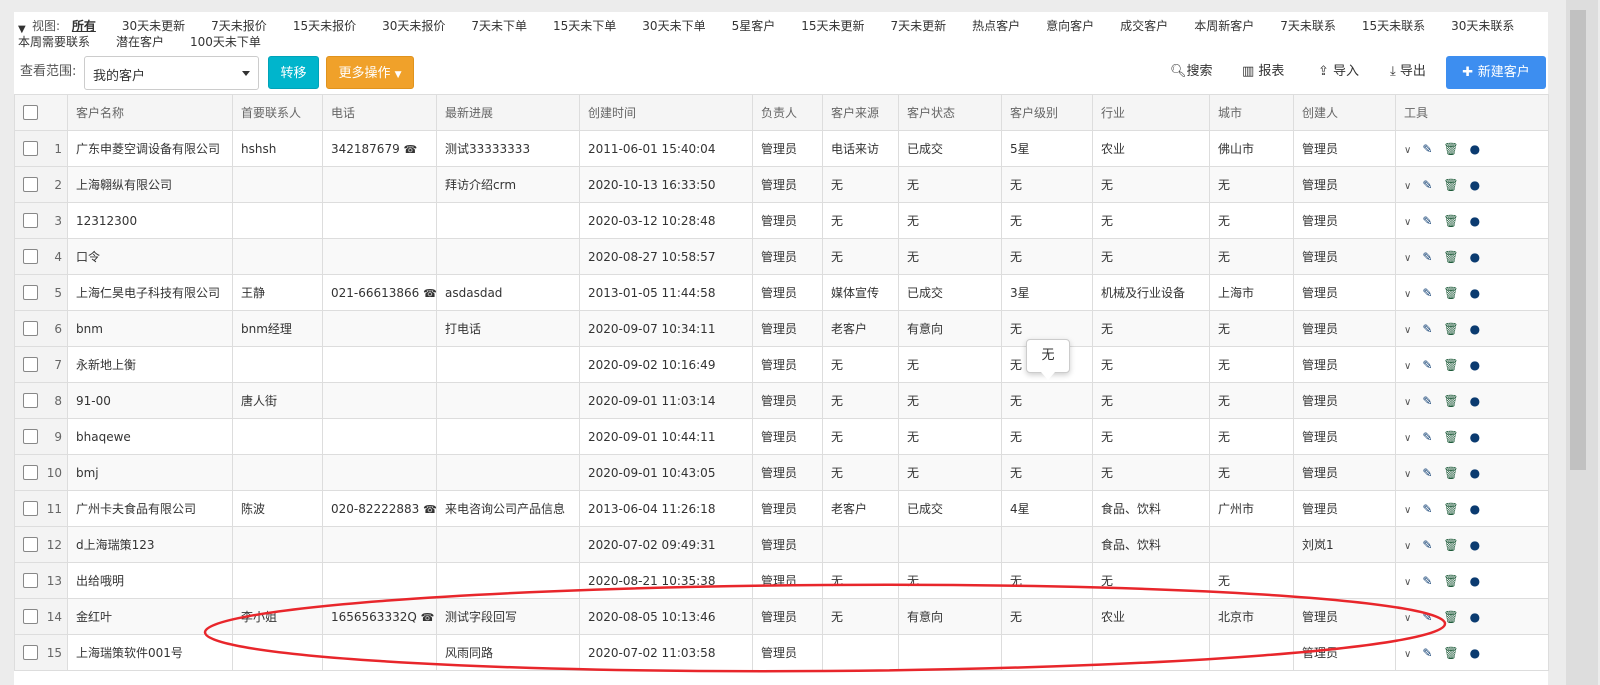 This screenshot has width=1600, height=685. I want to click on cell: 口令, so click(150, 256).